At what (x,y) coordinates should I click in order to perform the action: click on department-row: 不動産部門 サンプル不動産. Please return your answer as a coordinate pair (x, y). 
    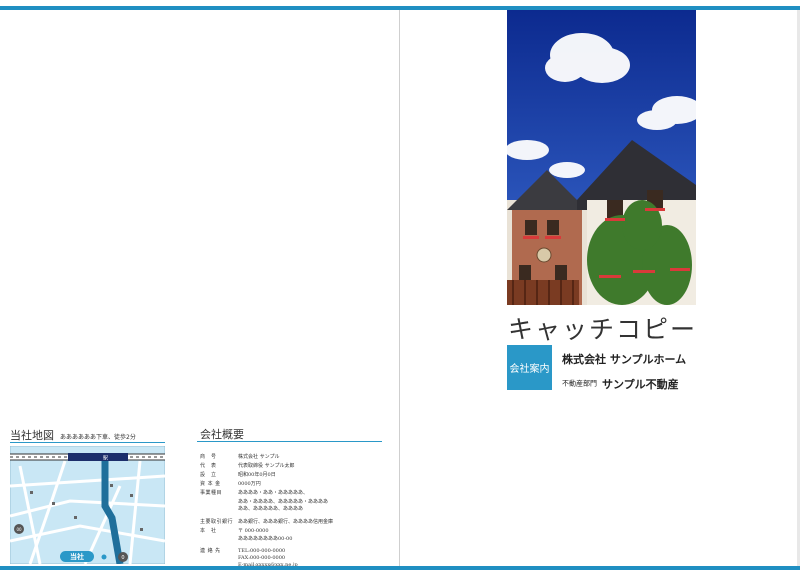
    Looking at the image, I should click on (620, 382).